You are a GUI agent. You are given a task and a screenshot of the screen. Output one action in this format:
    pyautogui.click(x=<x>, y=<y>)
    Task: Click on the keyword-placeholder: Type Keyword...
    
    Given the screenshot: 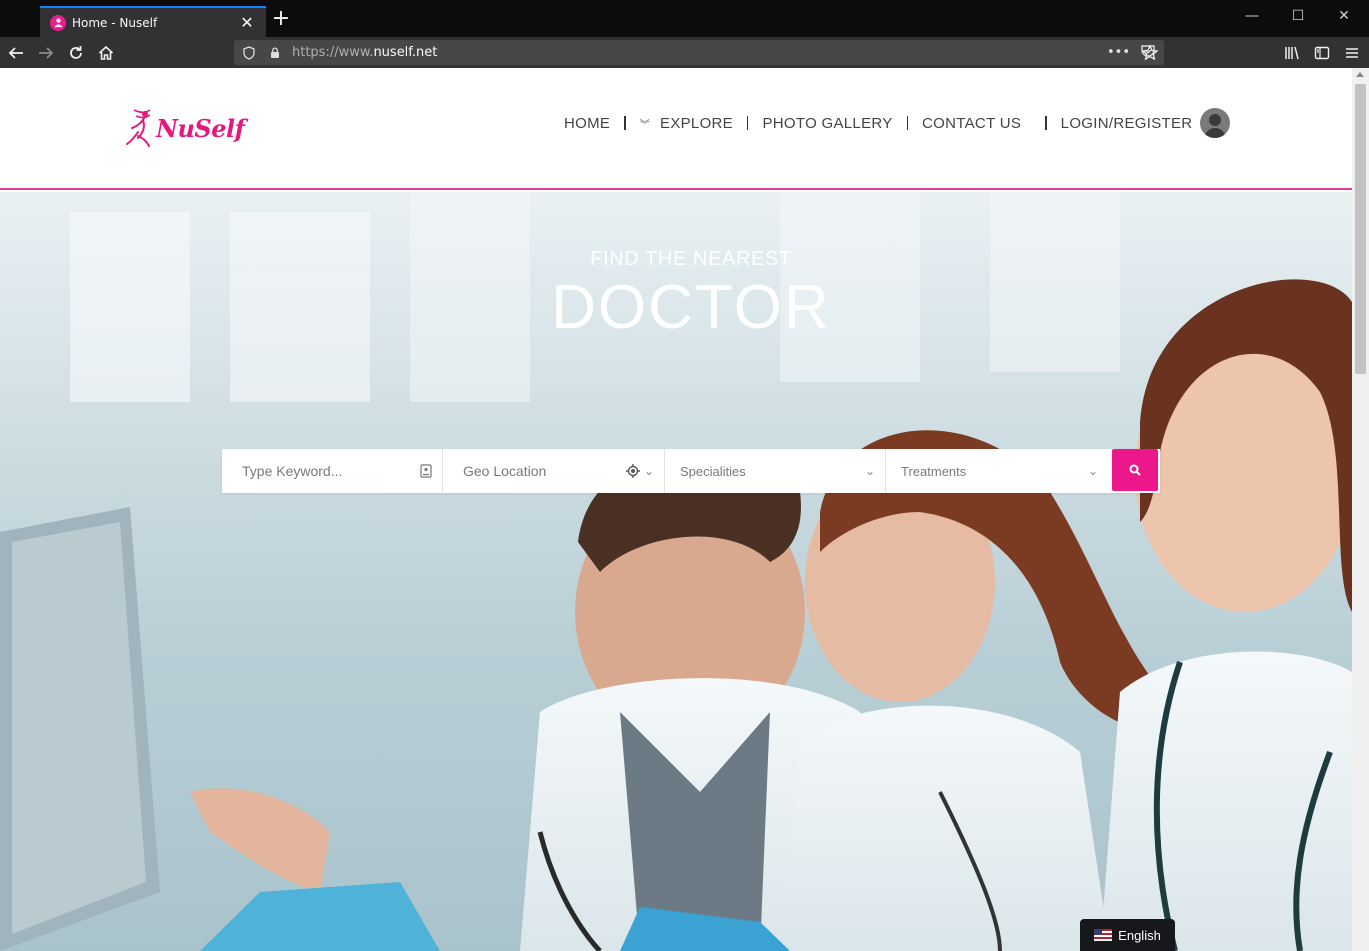 What is the action you would take?
    pyautogui.click(x=292, y=471)
    